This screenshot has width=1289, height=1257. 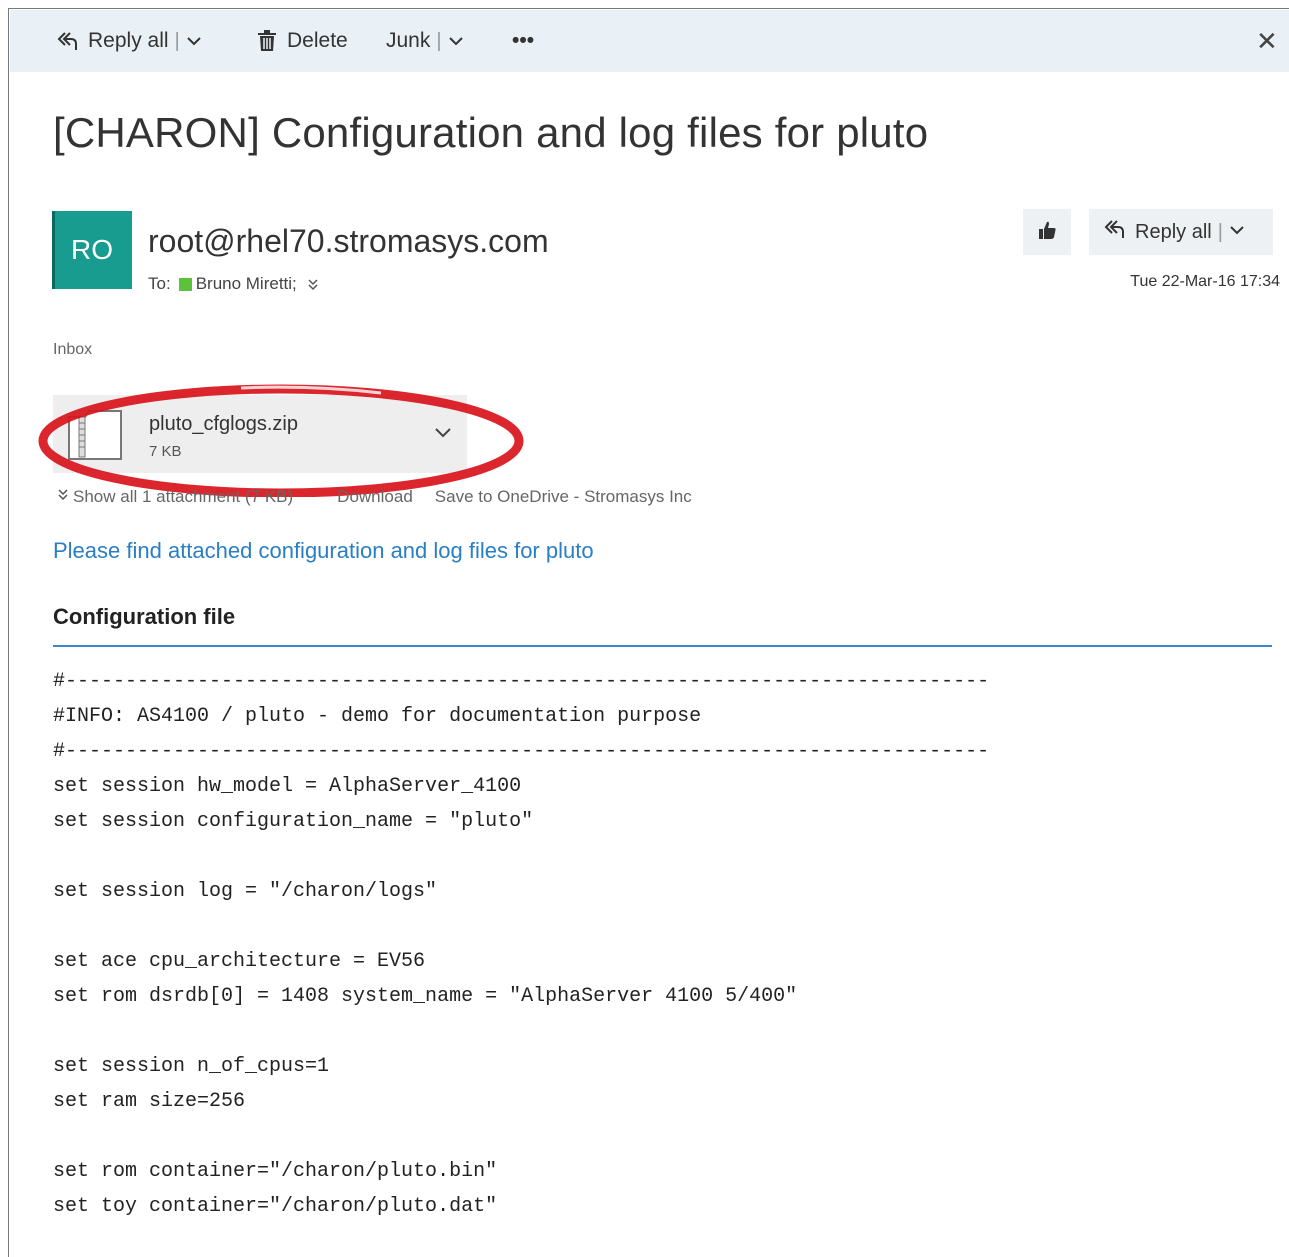 I want to click on delete-label: Delete, so click(x=317, y=40).